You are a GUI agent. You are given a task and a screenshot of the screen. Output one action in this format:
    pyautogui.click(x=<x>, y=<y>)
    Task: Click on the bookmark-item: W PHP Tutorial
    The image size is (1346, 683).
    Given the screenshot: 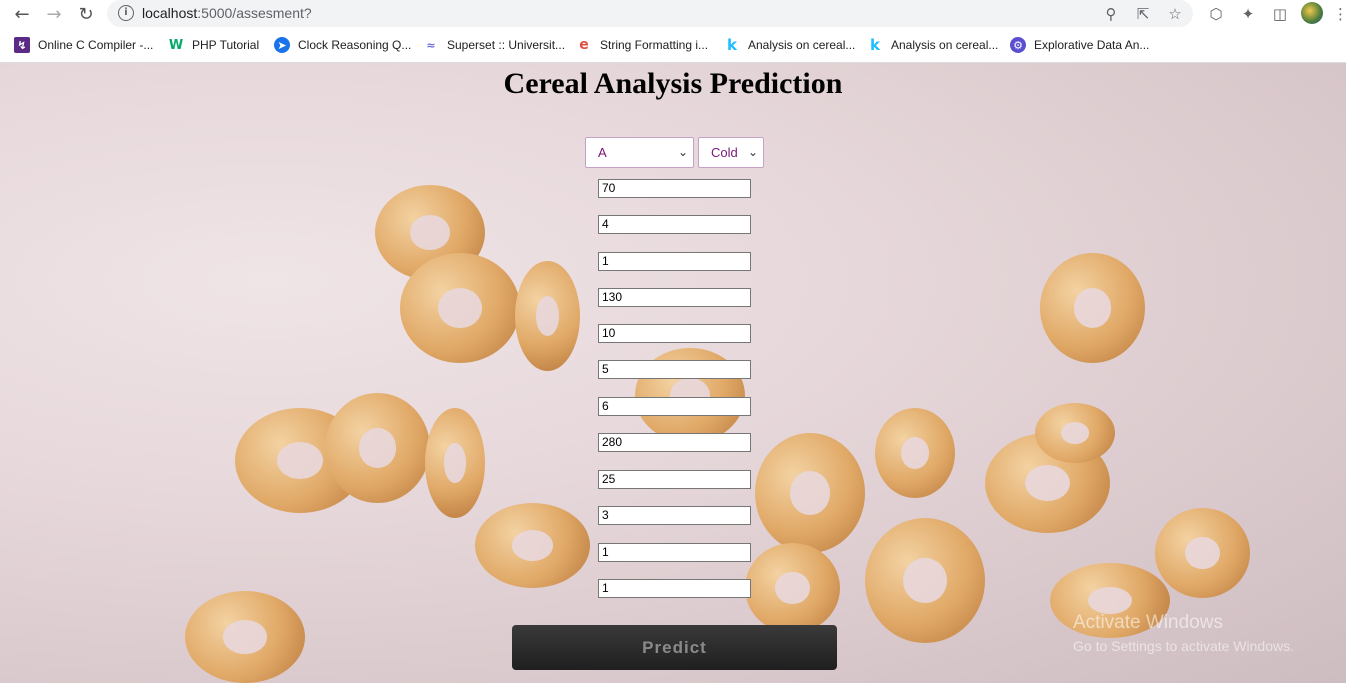 What is the action you would take?
    pyautogui.click(x=213, y=45)
    